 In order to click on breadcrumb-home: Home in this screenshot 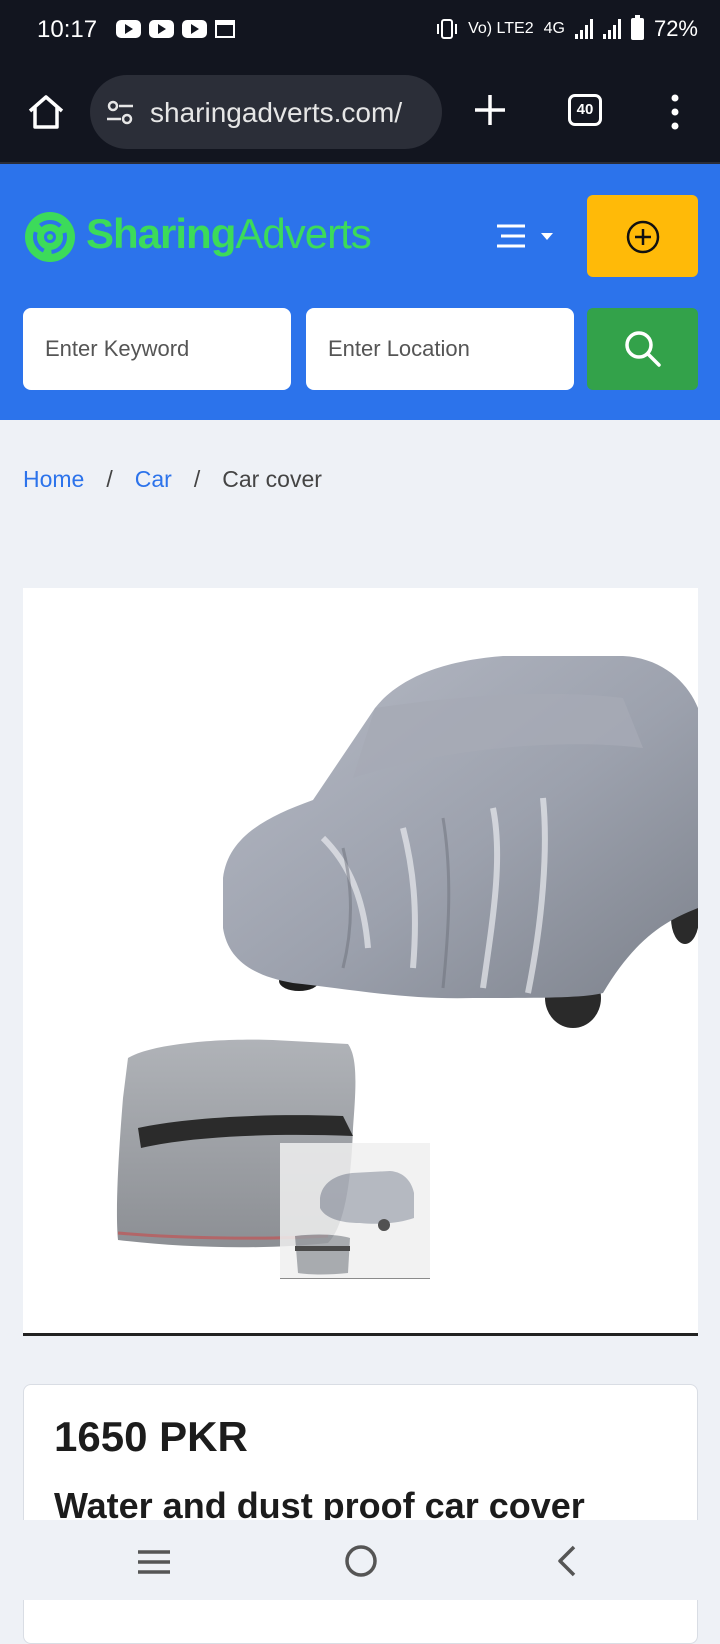, I will do `click(53, 479)`.